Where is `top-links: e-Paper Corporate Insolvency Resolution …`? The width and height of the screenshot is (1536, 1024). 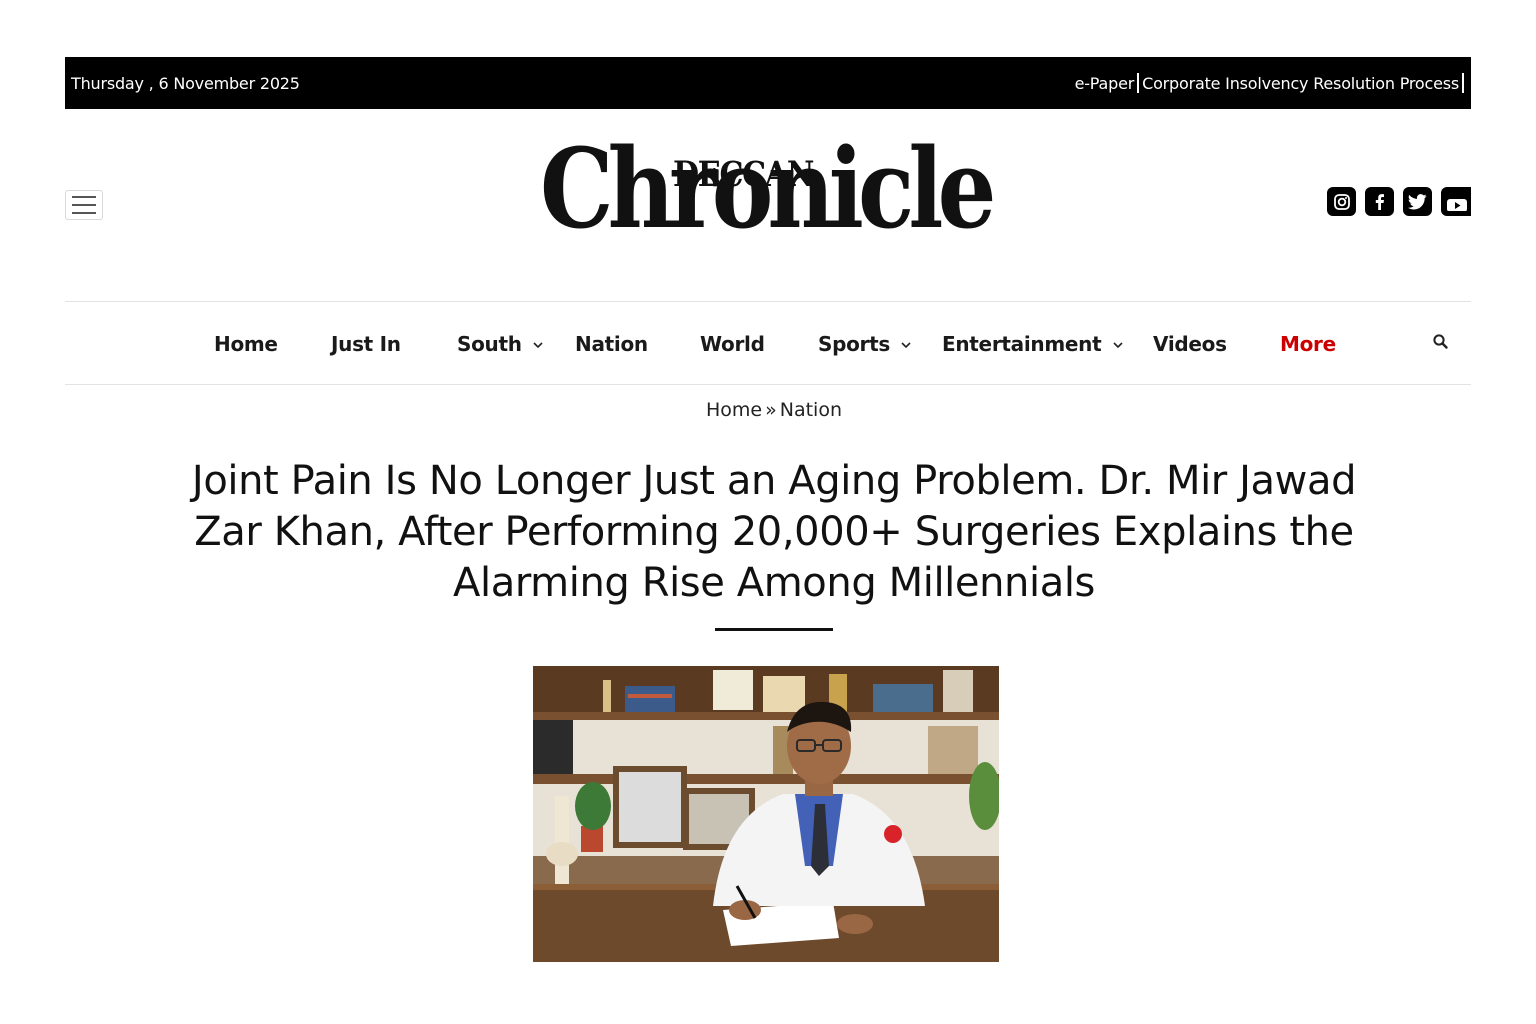
top-links: e-Paper Corporate Insolvency Resolution … is located at coordinates (1271, 83).